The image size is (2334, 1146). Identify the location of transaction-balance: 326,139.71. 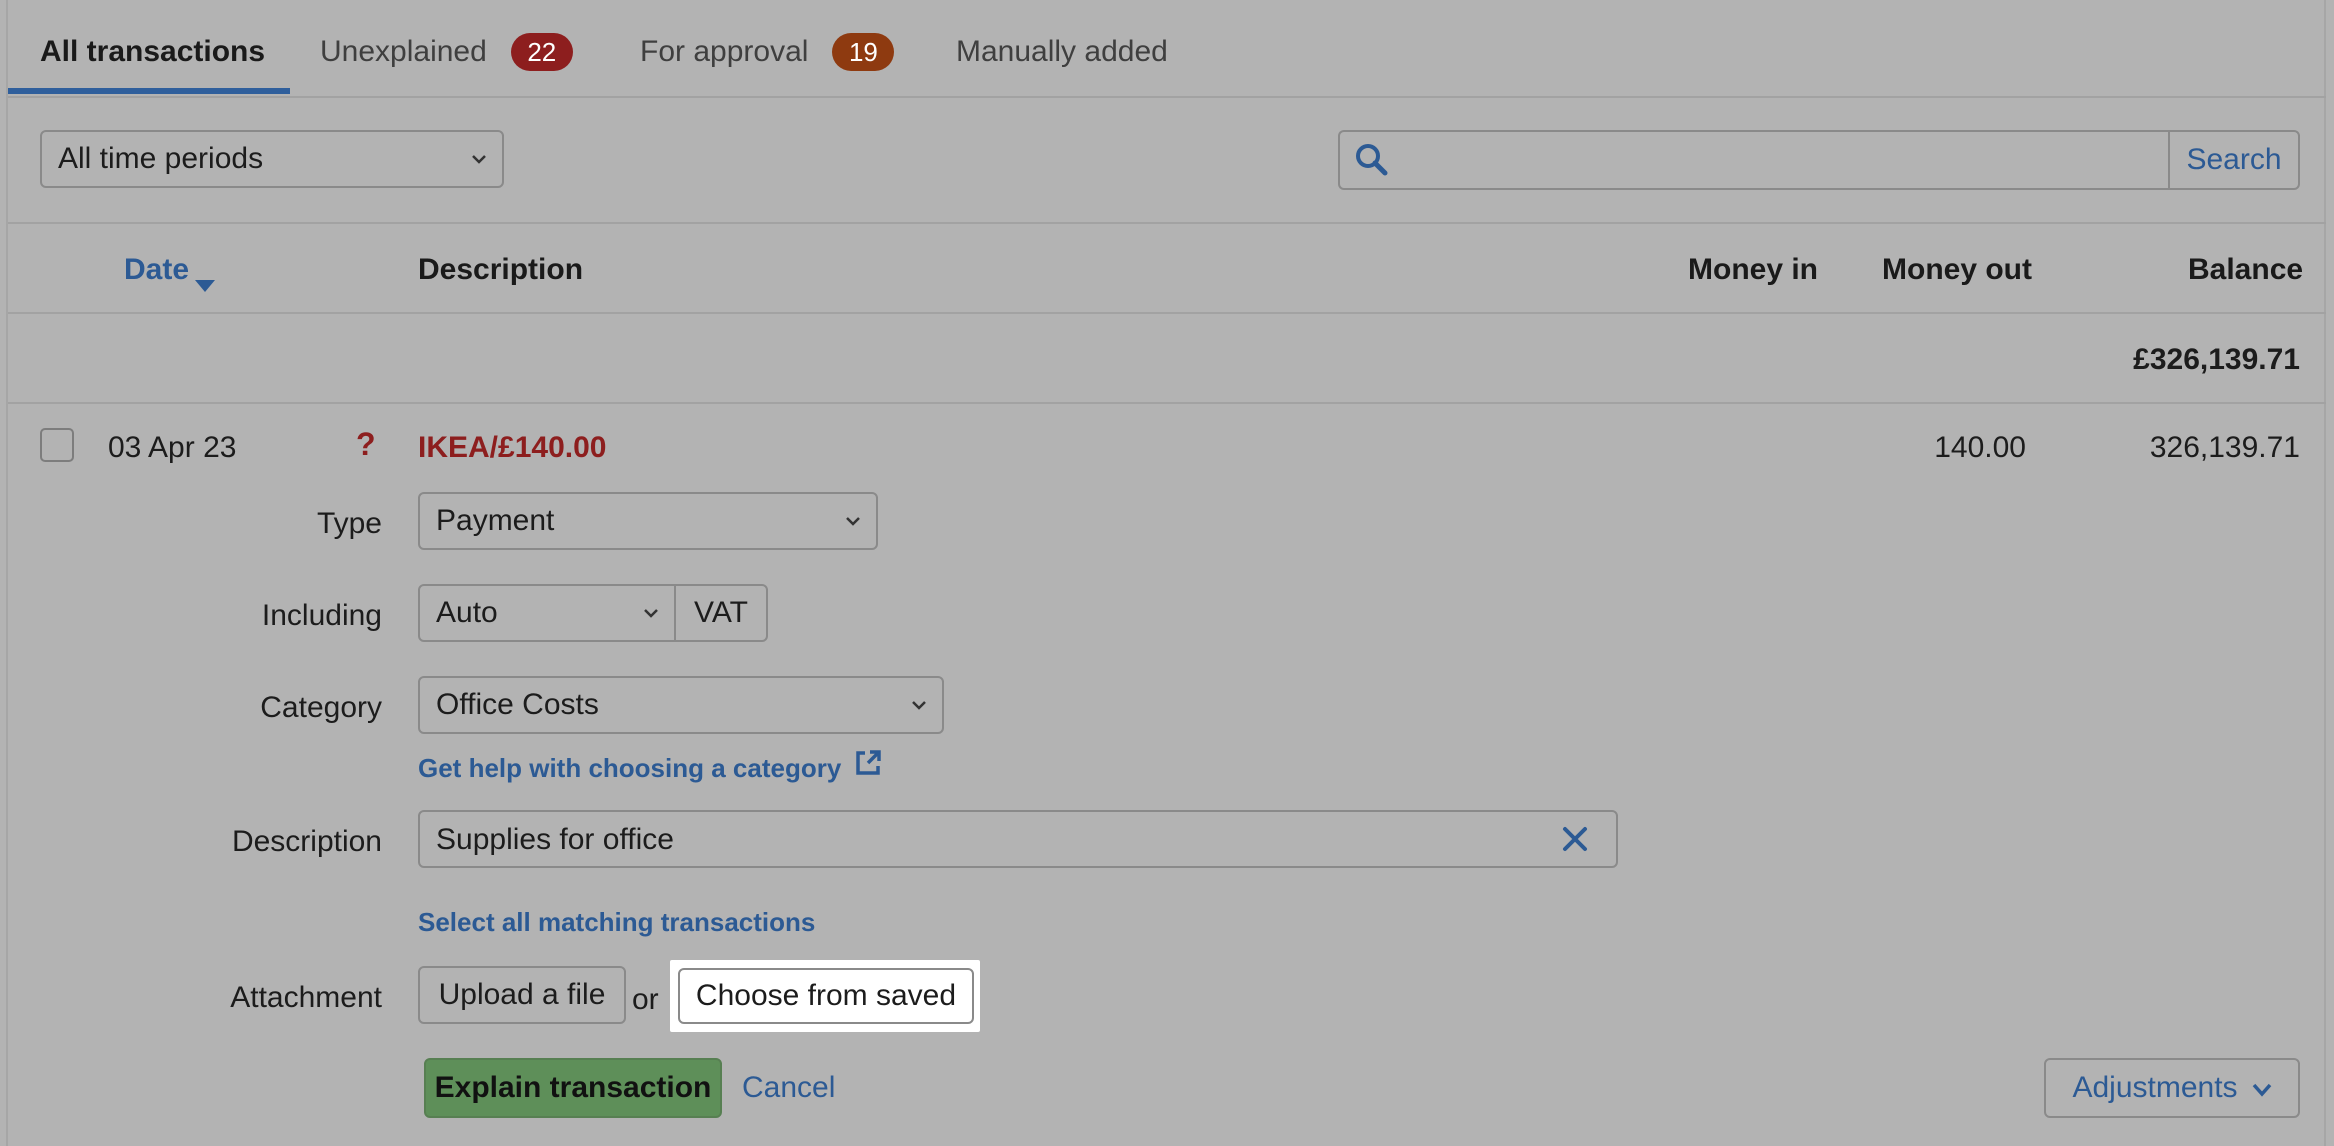
(2224, 447).